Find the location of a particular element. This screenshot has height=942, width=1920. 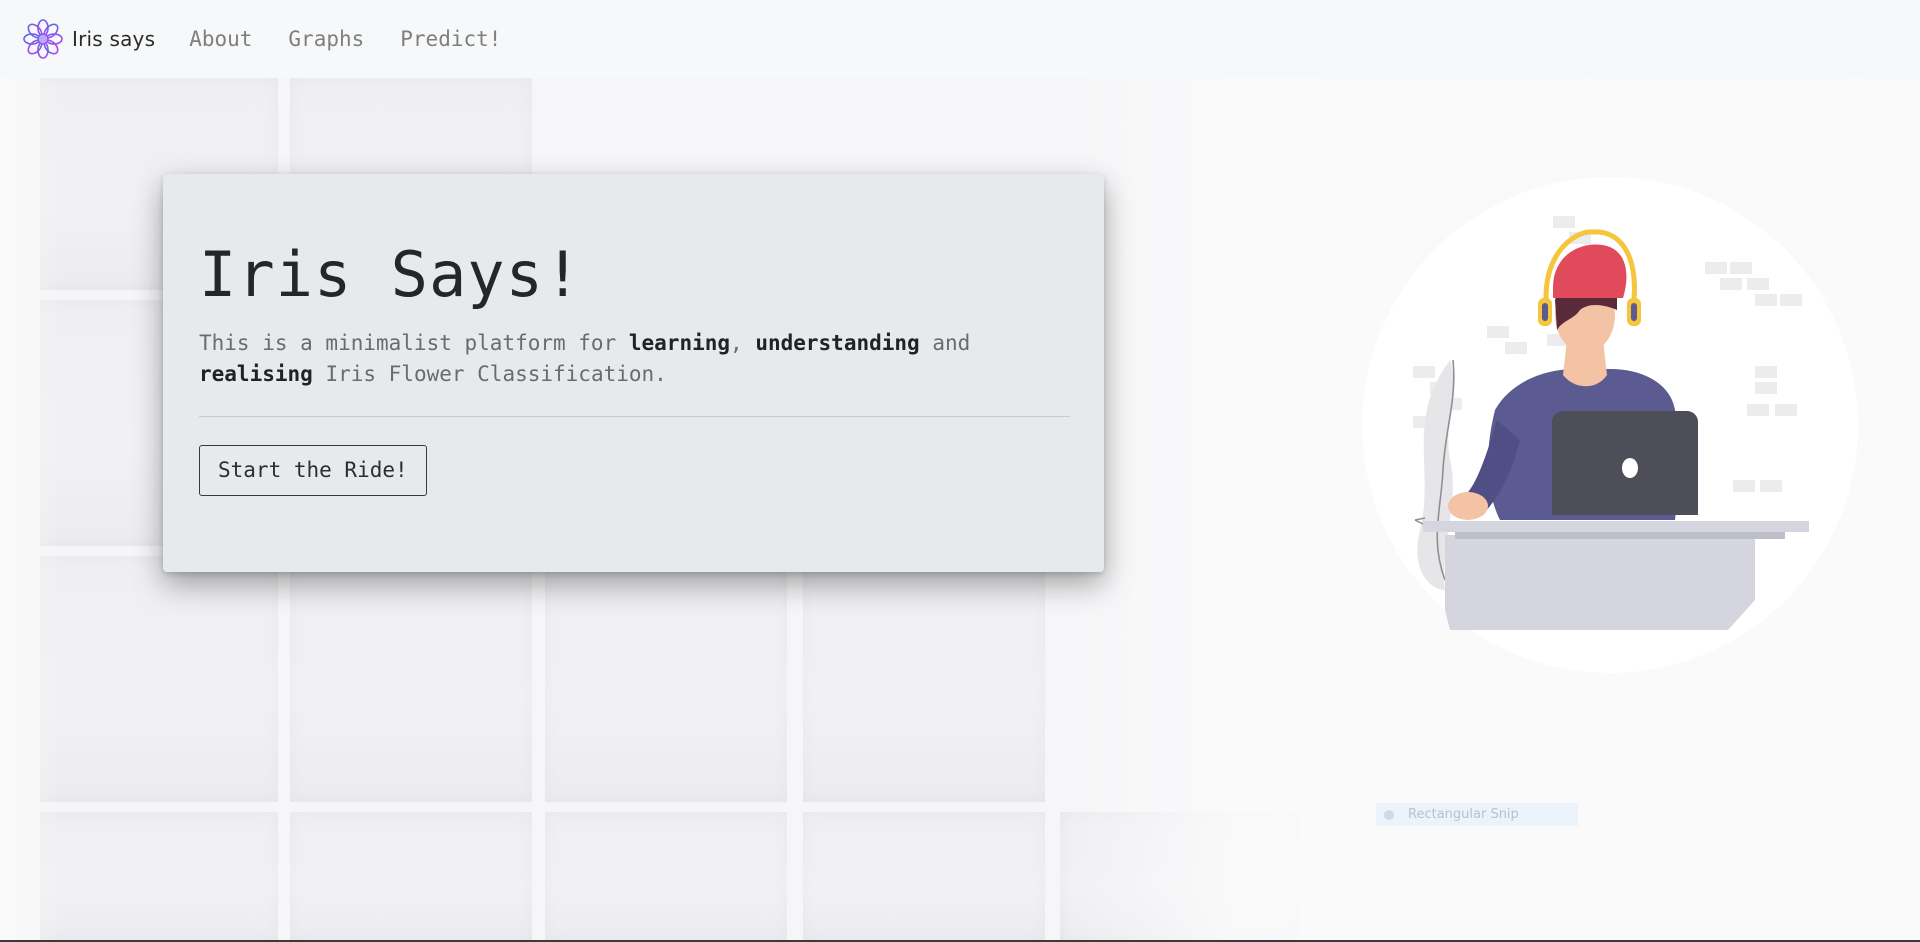

flower-logo-icon is located at coordinates (43, 39).